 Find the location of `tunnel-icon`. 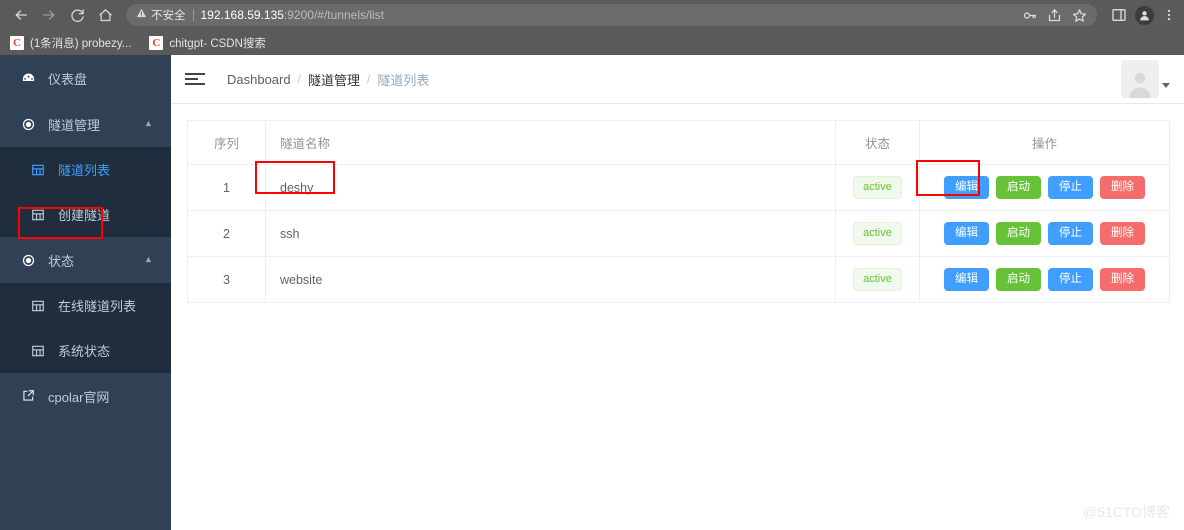

tunnel-icon is located at coordinates (28, 124).